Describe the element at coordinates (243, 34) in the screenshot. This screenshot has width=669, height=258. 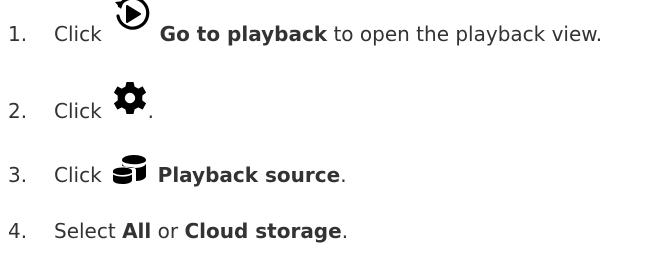
I see `step-bold-text: Go to playback` at that location.